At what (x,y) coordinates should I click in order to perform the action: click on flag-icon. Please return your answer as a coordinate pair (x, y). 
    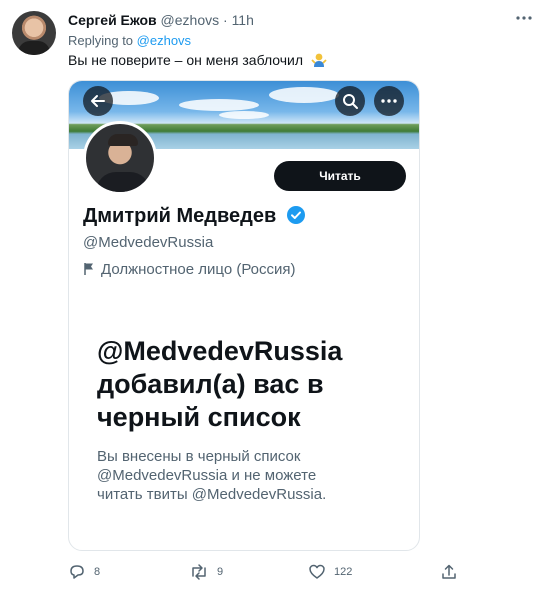
    Looking at the image, I should click on (89, 271).